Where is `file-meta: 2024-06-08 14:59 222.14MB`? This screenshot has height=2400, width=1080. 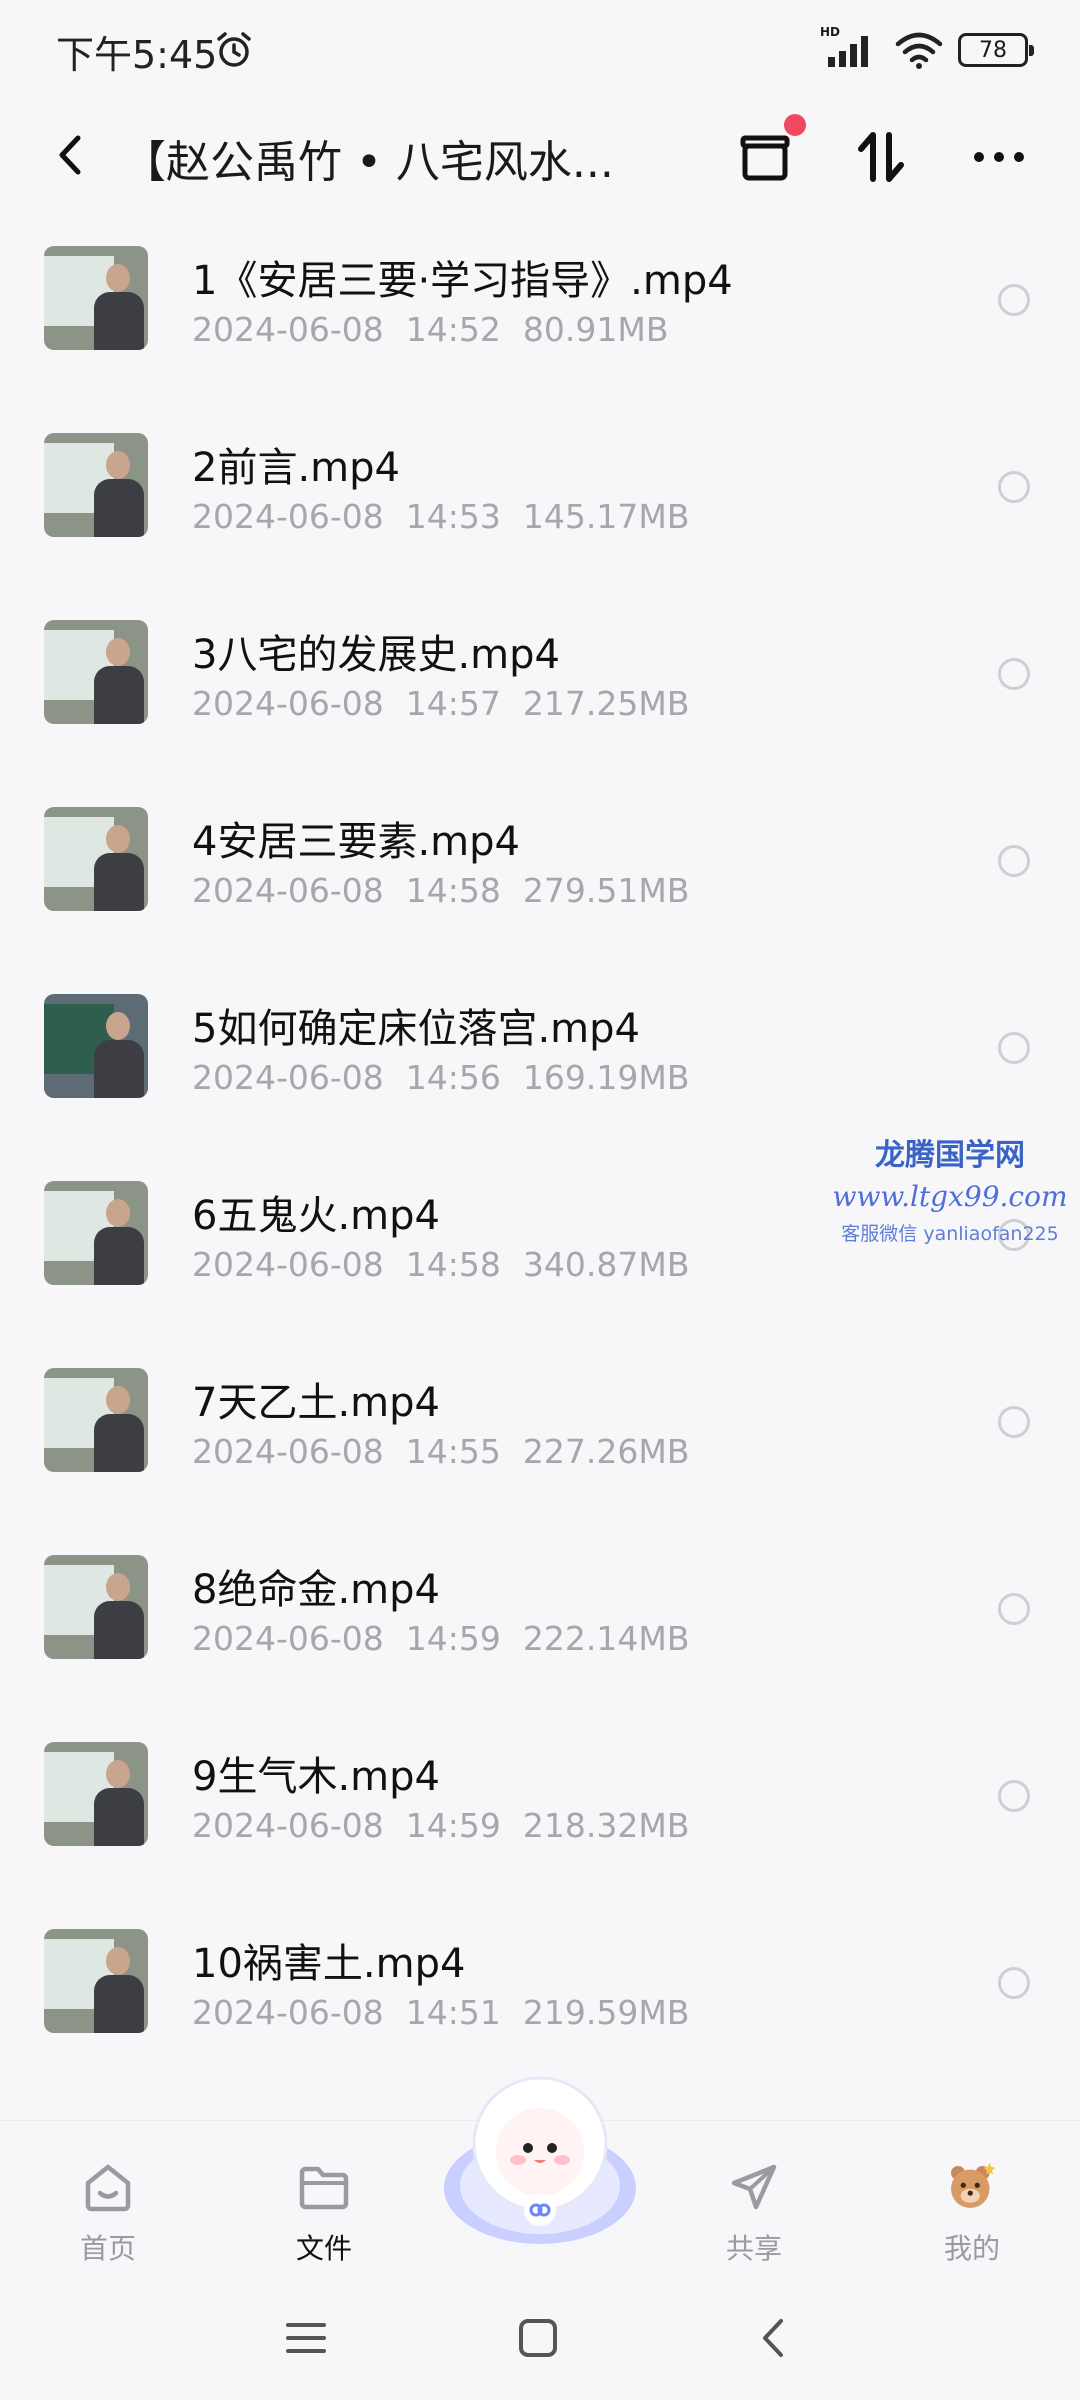 file-meta: 2024-06-08 14:59 222.14MB is located at coordinates (451, 1638).